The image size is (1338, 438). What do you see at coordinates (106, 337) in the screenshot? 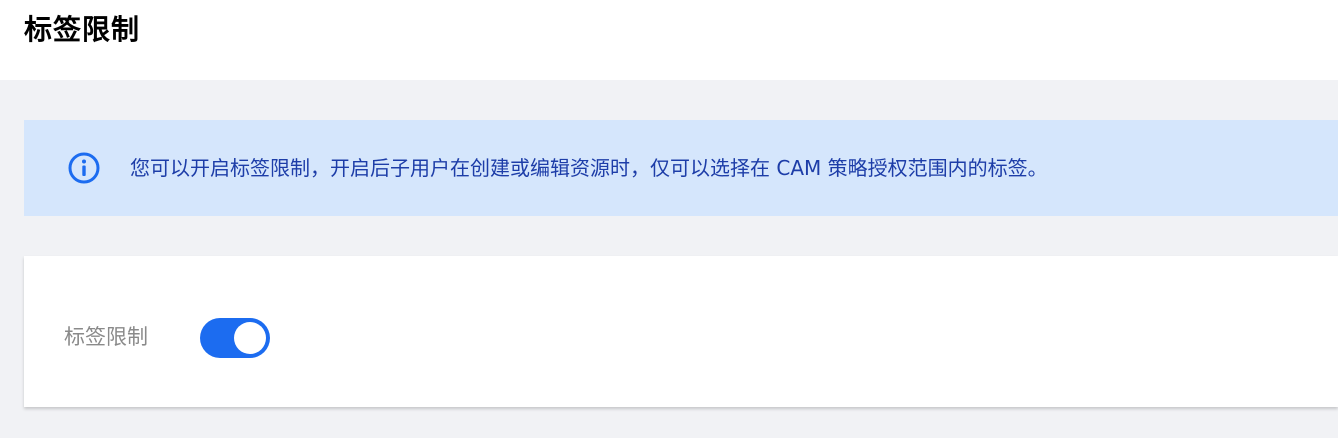
I see `tag-restriction-label: 标签限制` at bounding box center [106, 337].